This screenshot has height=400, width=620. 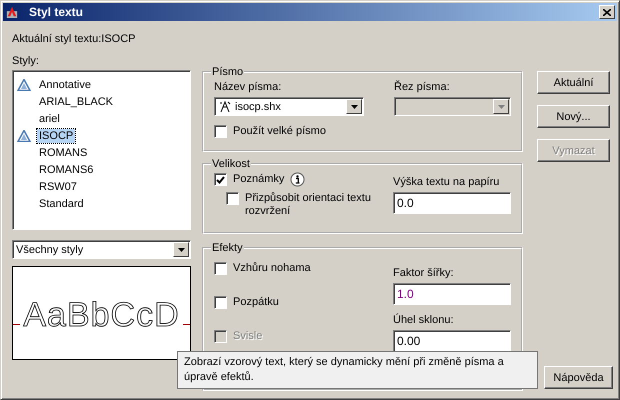 I want to click on style-item: ISOCP, so click(x=56, y=135).